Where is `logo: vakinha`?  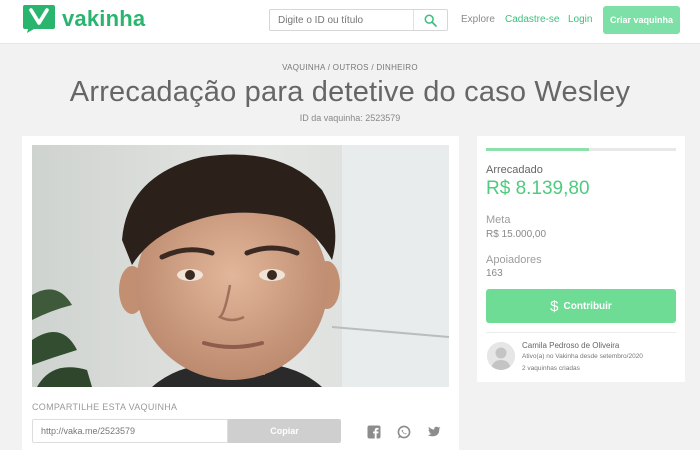
logo: vakinha is located at coordinates (83, 19).